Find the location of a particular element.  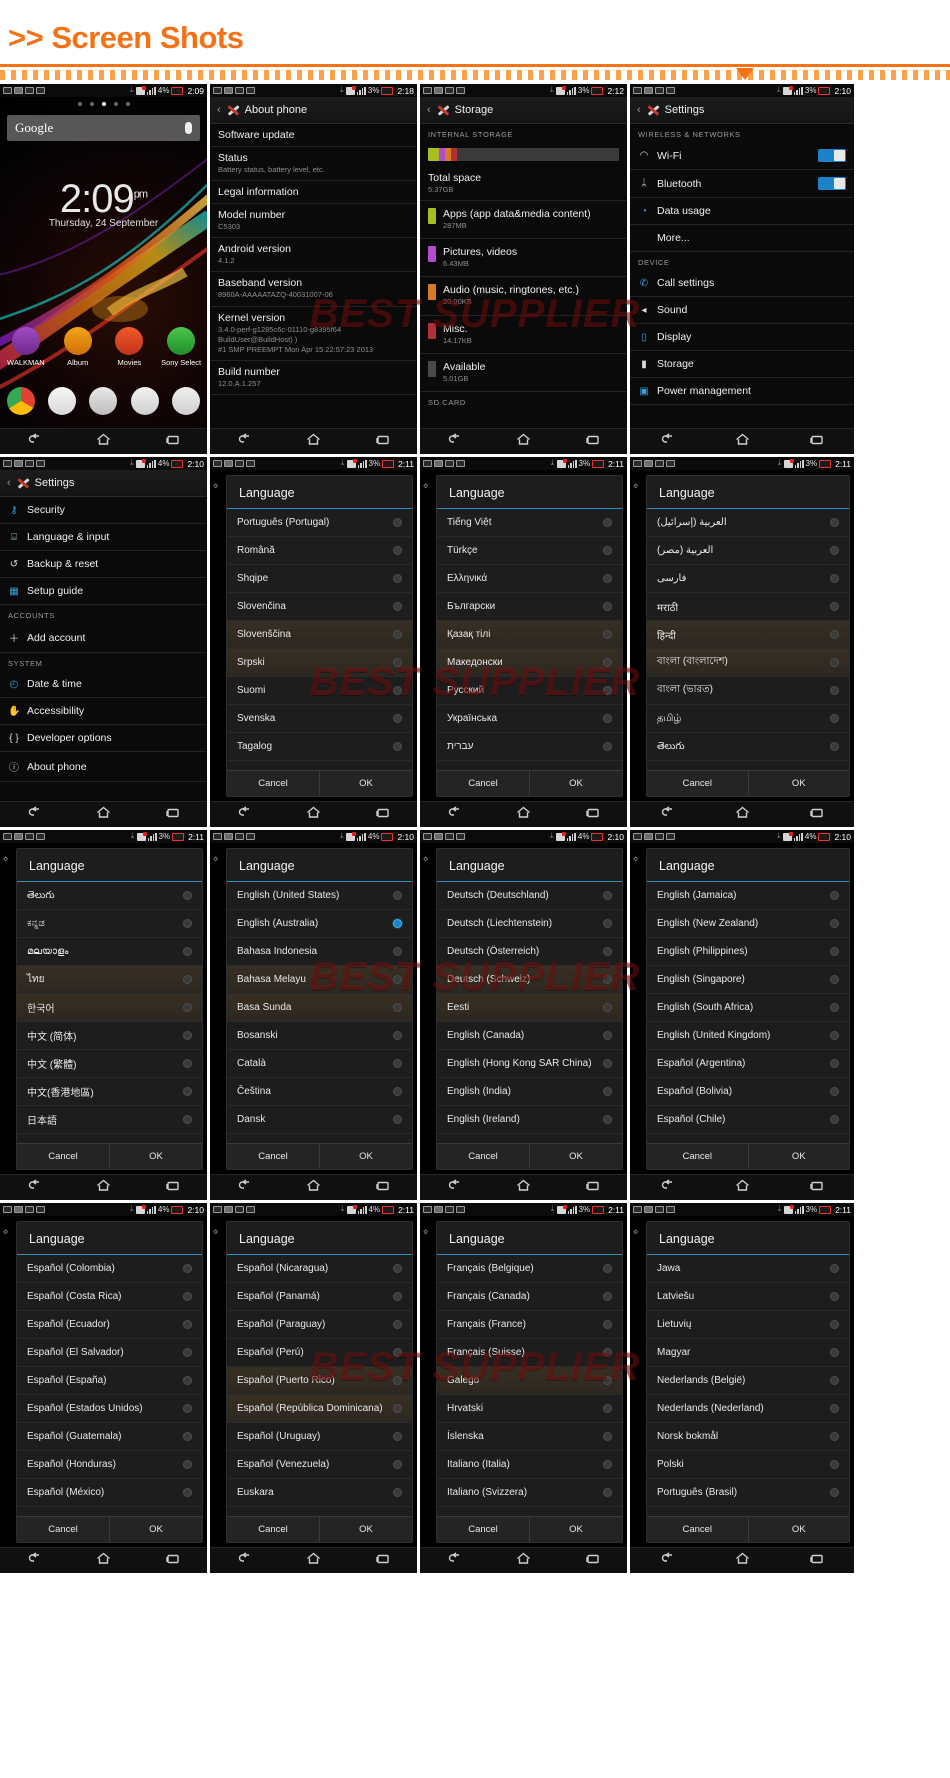

sidebar-item-about-phone: ⓘ About phone is located at coordinates (103, 767).